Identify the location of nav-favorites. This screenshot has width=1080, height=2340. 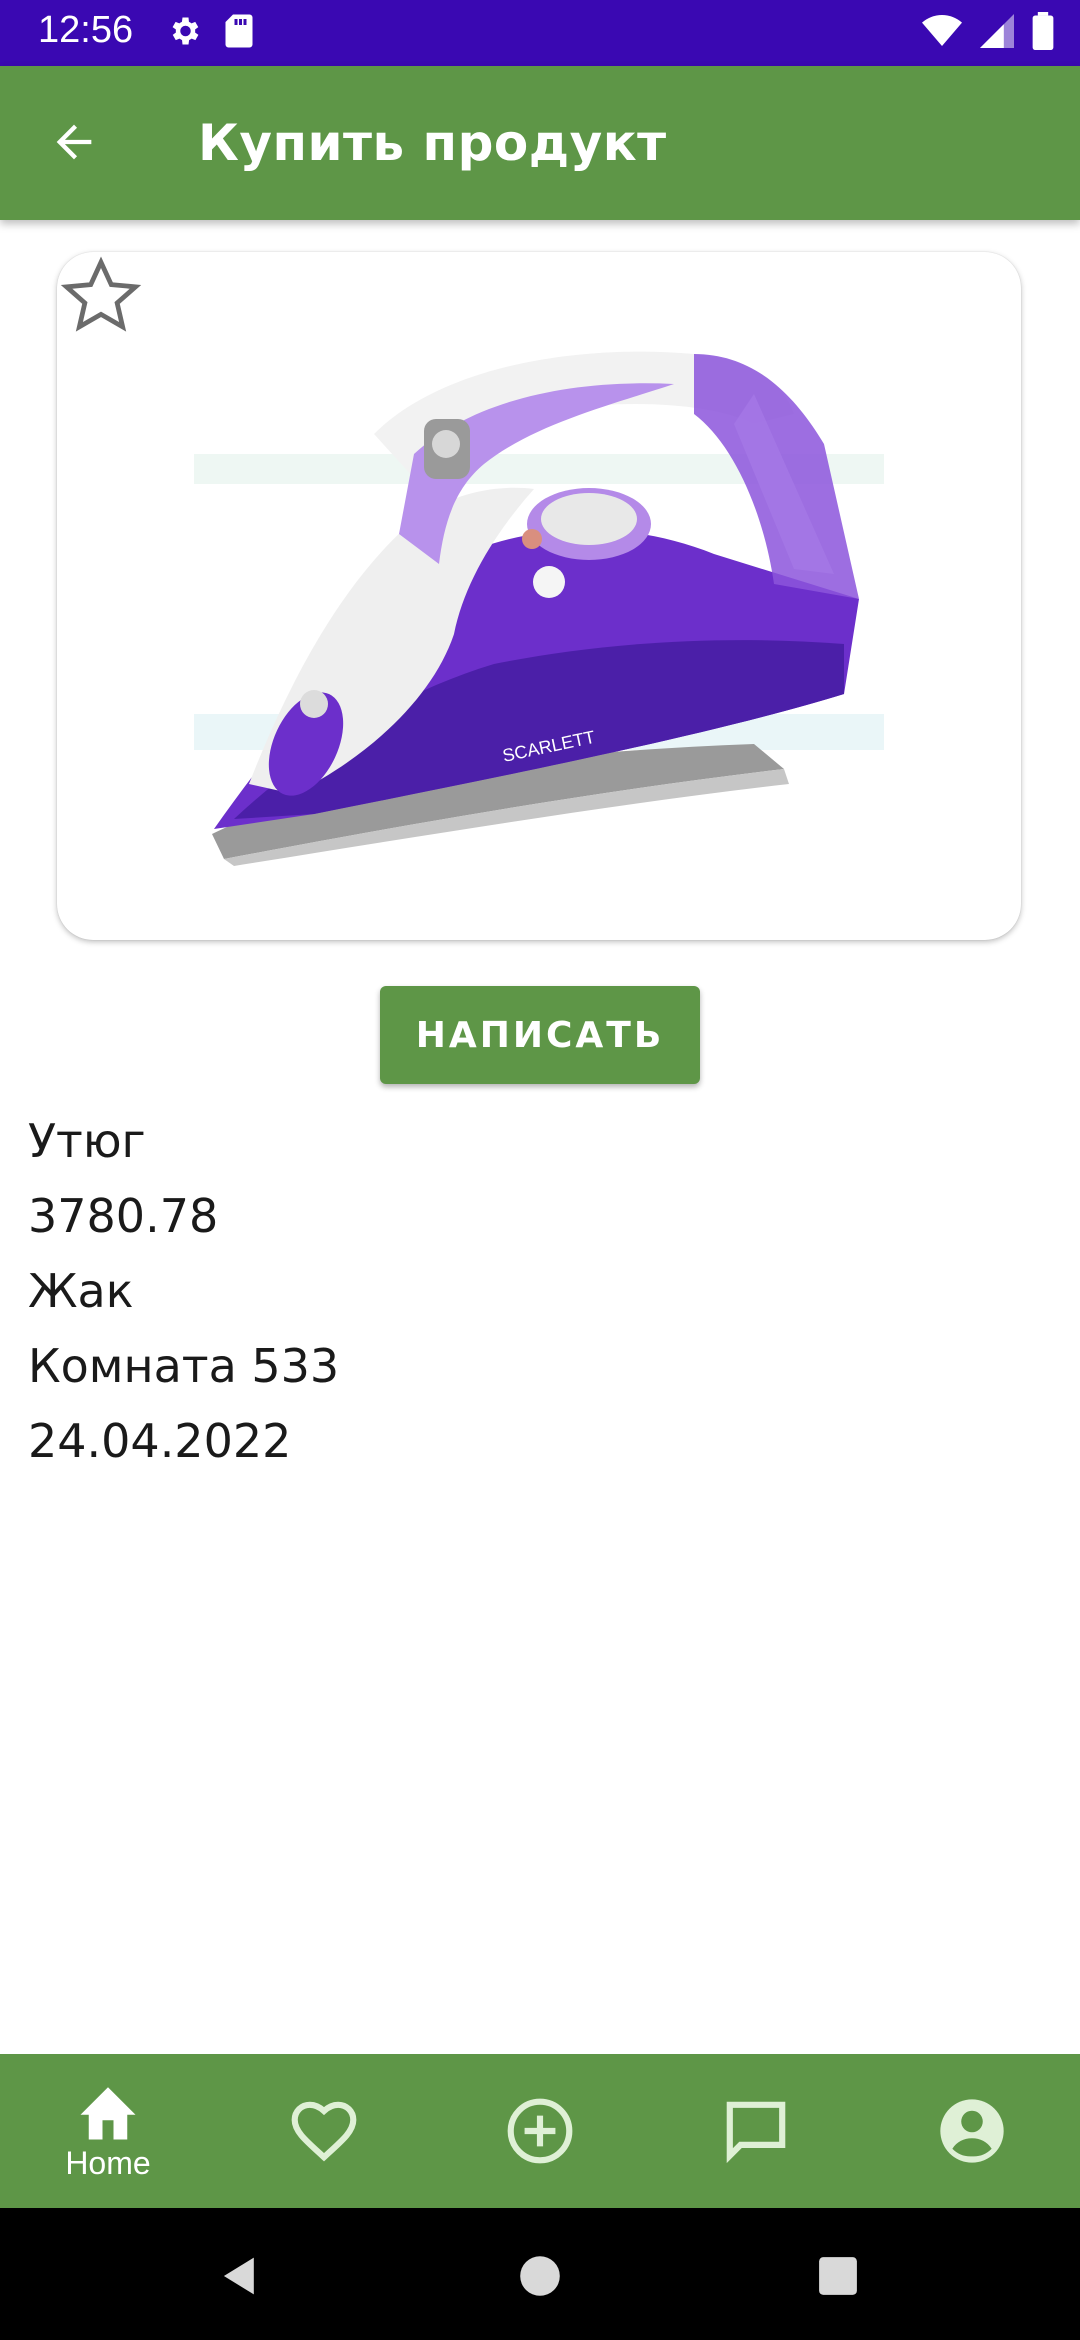
(324, 2131).